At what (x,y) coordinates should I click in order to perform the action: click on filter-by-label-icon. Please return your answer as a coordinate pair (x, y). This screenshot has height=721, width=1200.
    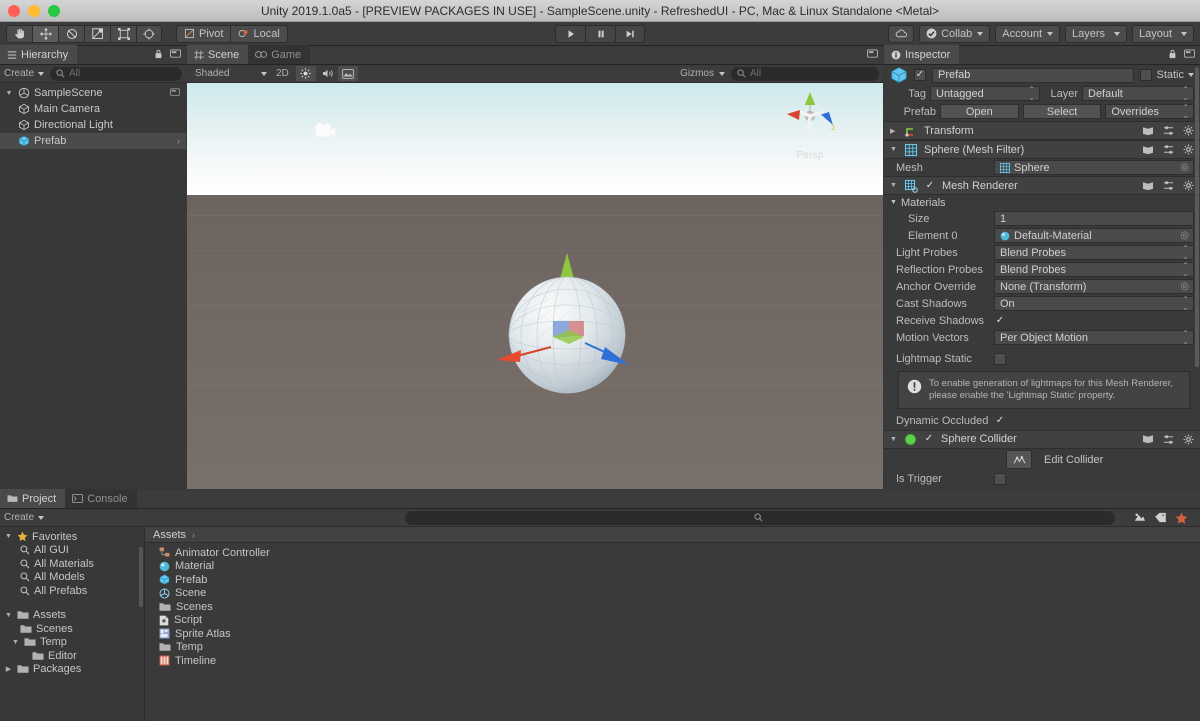
    Looking at the image, I should click on (1160, 517).